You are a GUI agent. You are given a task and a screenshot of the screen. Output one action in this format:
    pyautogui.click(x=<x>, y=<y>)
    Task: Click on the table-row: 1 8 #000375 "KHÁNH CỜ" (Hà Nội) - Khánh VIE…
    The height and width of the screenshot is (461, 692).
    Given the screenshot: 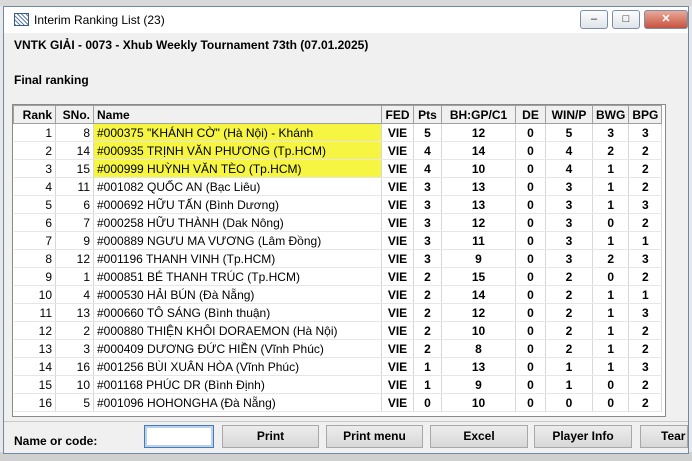 What is the action you would take?
    pyautogui.click(x=338, y=132)
    